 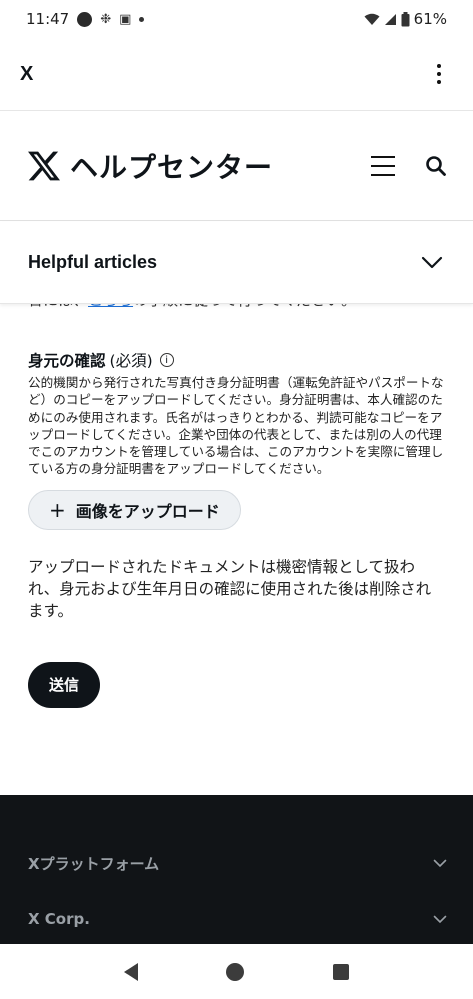 What do you see at coordinates (166, 360) in the screenshot?
I see `info-icon: i` at bounding box center [166, 360].